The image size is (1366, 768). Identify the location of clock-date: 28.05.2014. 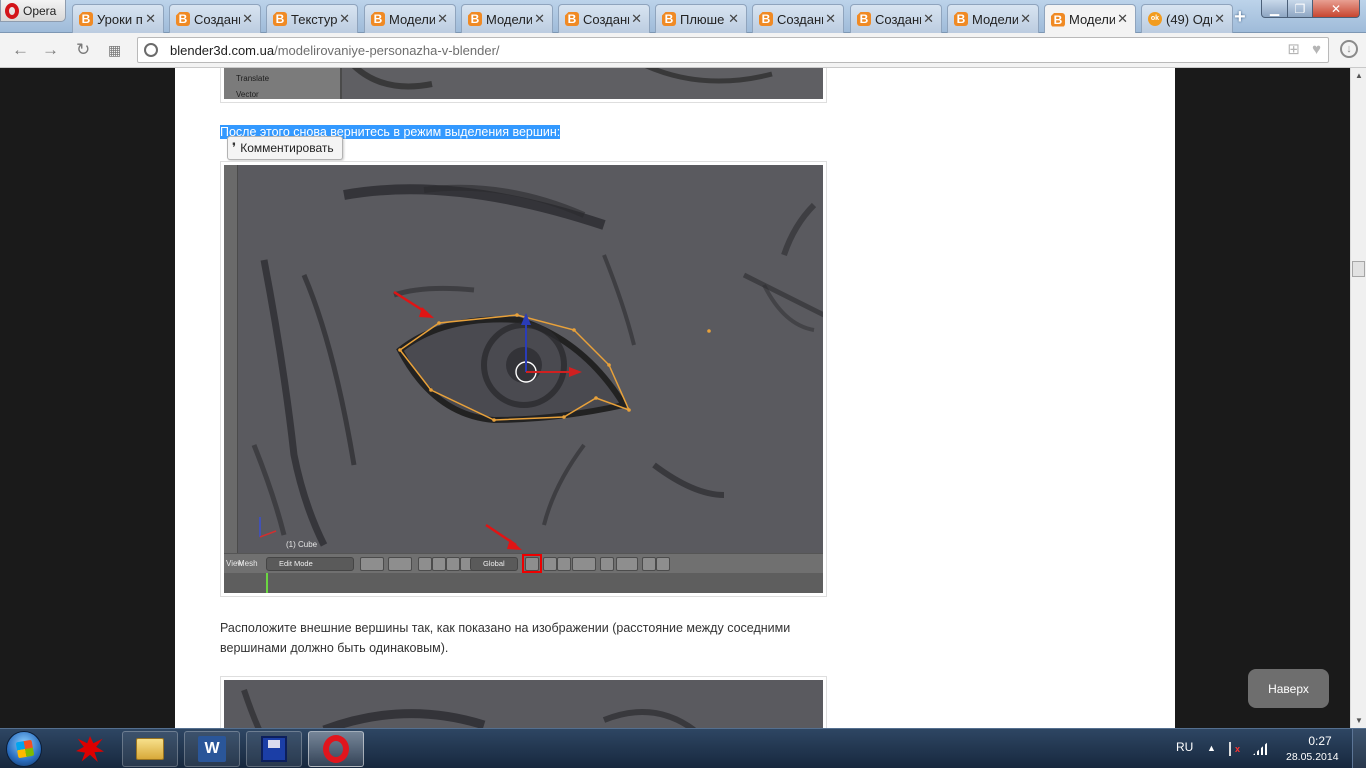
(1312, 757).